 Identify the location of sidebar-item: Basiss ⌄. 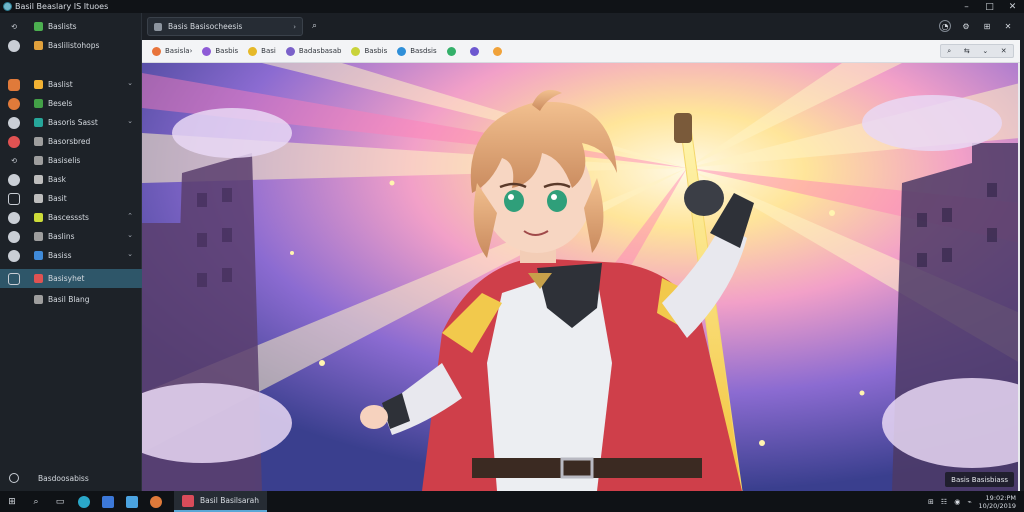
(71, 255).